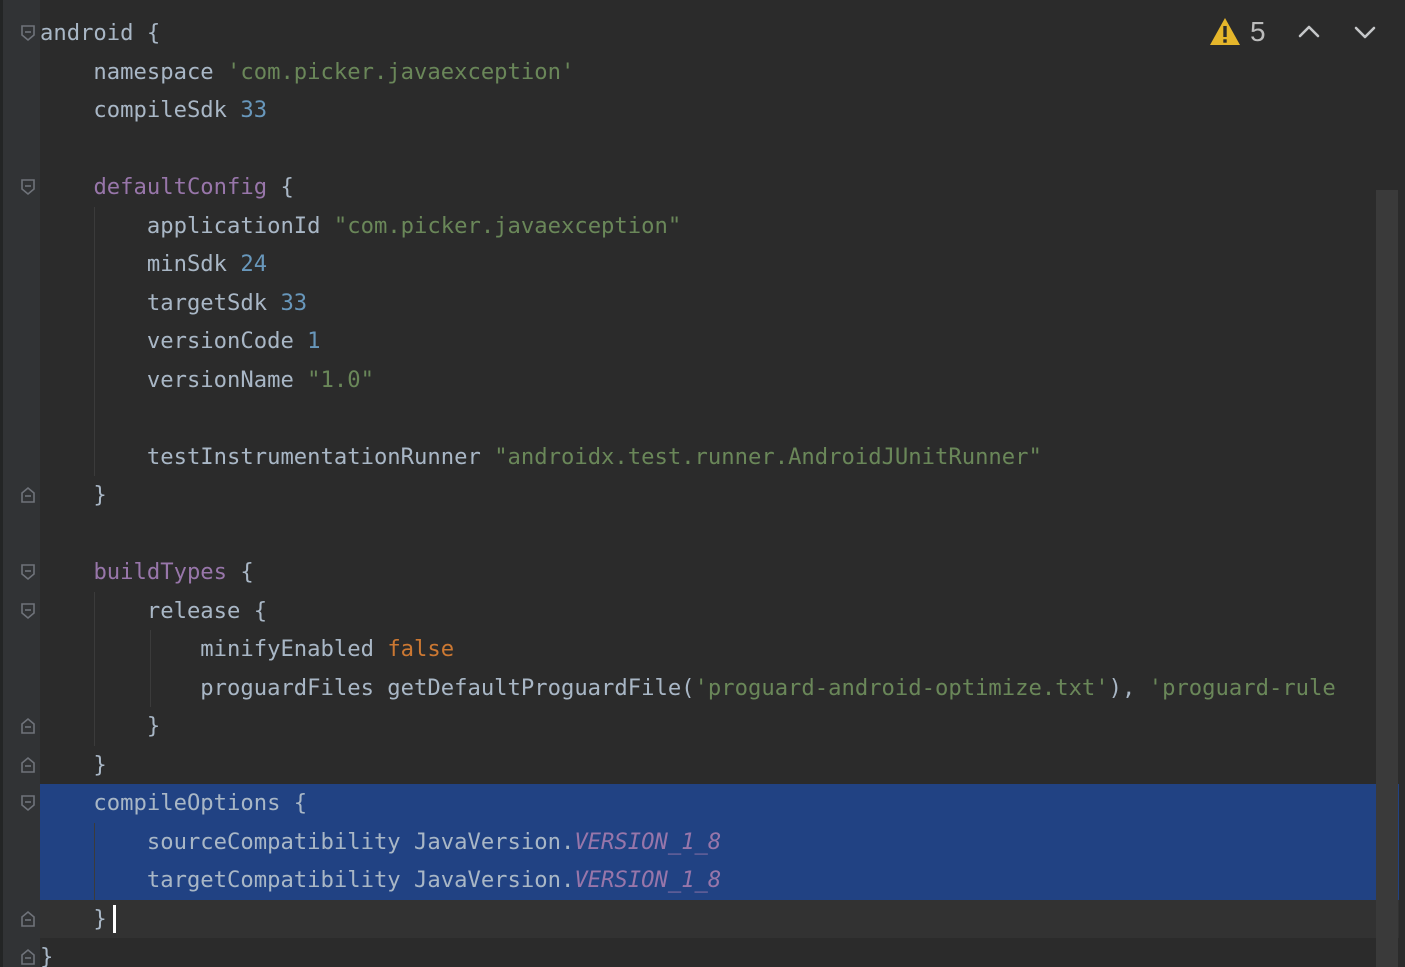 The height and width of the screenshot is (967, 1405). What do you see at coordinates (719, 33) in the screenshot?
I see `code-line: android {` at bounding box center [719, 33].